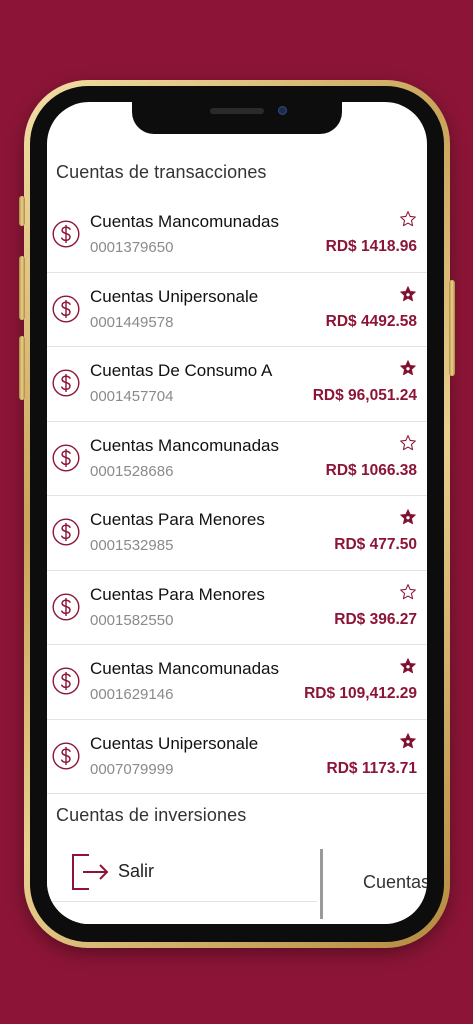 Image resolution: width=473 pixels, height=1024 pixels. Describe the element at coordinates (136, 871) in the screenshot. I see `exit-label: Salir` at that location.